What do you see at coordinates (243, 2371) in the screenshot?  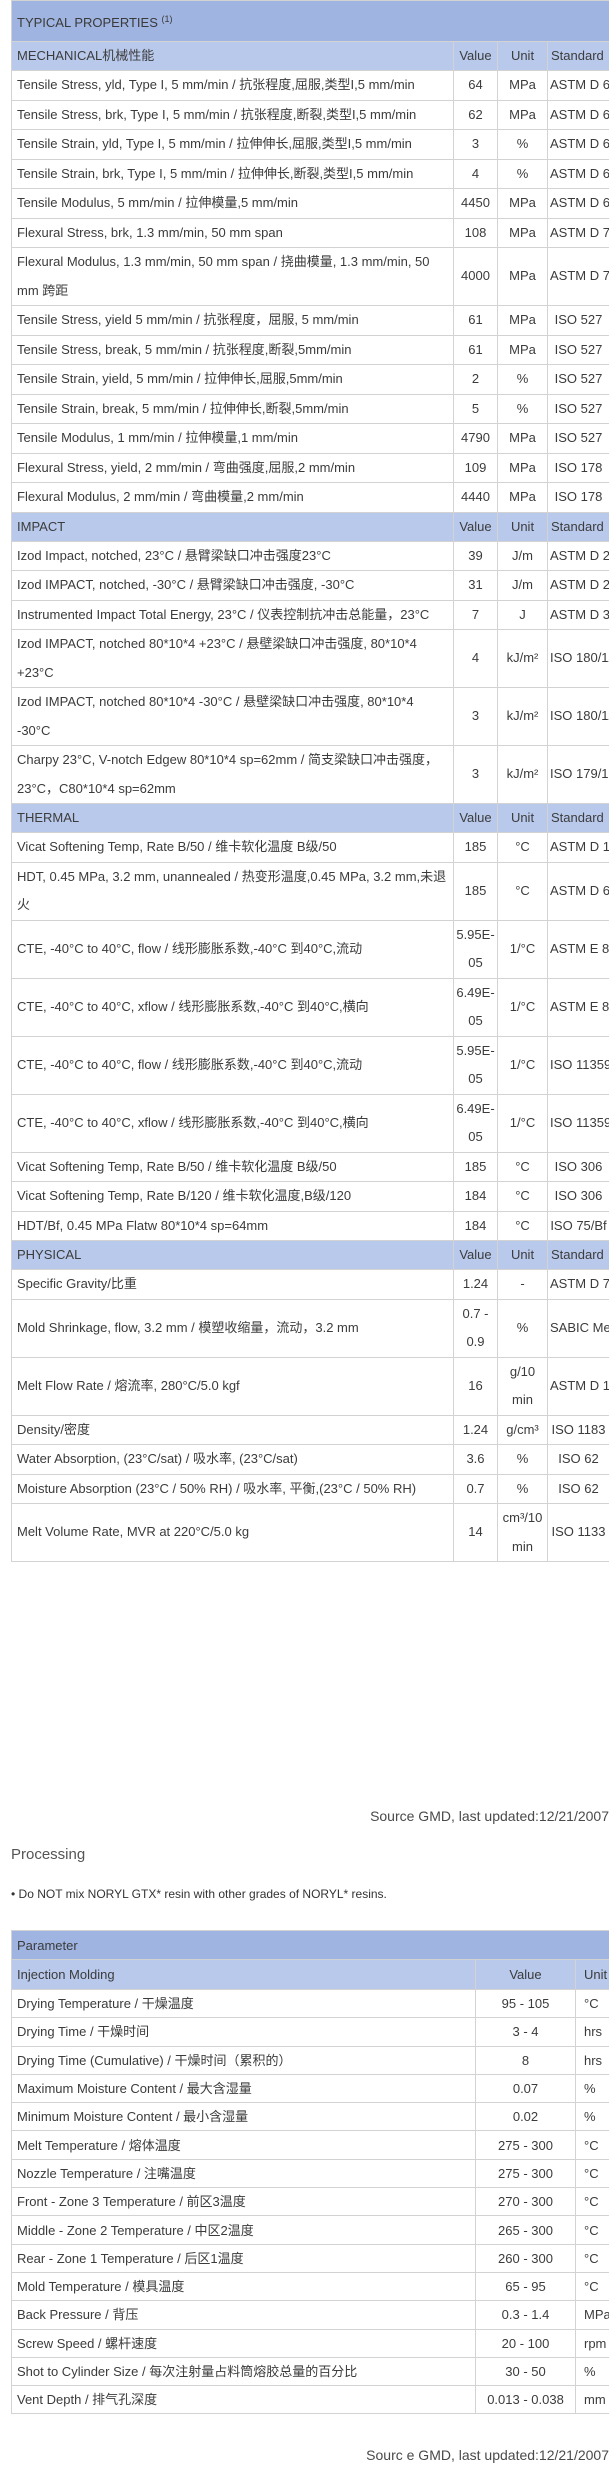 I see `parameter-name: Shot to Cylinder Size / 每次注射量占料筒熔胶总量的百分比` at bounding box center [243, 2371].